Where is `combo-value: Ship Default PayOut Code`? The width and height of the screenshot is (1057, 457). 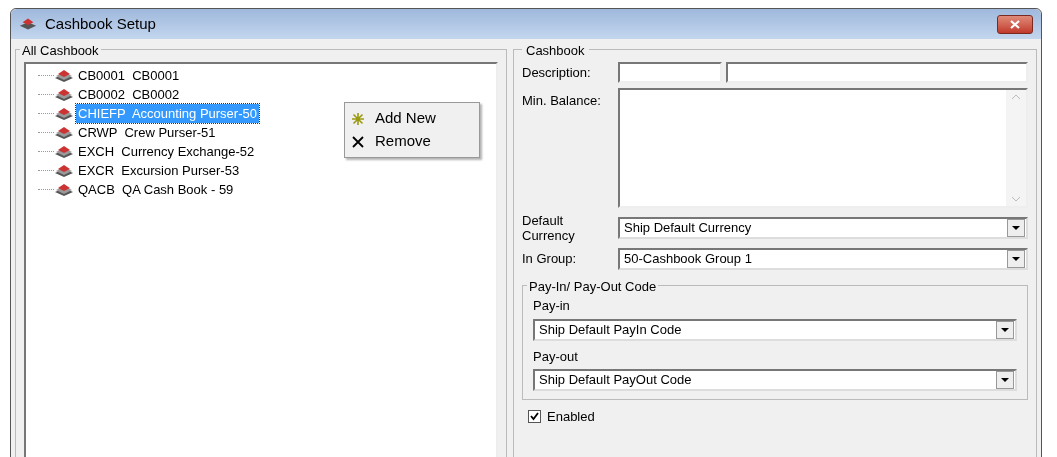
combo-value: Ship Default PayOut Code is located at coordinates (615, 380).